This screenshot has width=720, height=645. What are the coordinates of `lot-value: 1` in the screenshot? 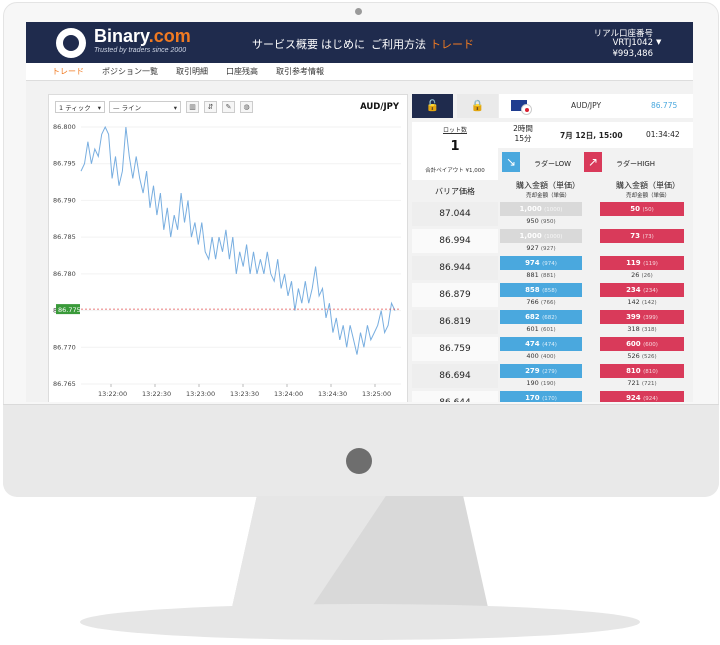 It's located at (455, 146).